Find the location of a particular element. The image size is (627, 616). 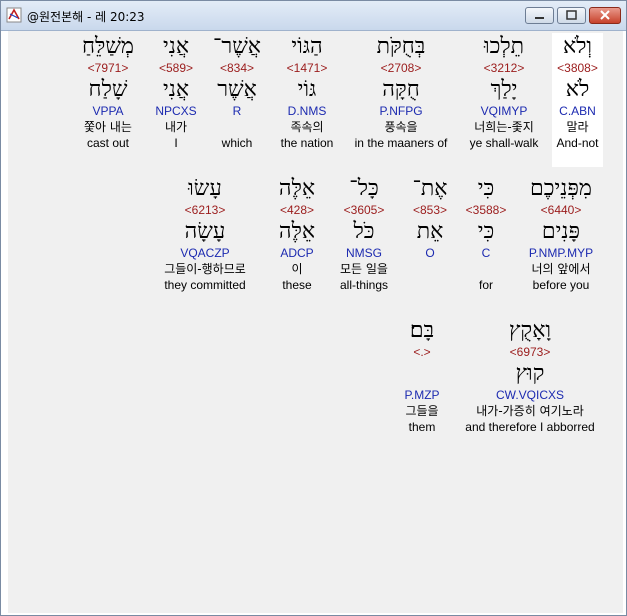

strong-number: <1471> is located at coordinates (307, 68).